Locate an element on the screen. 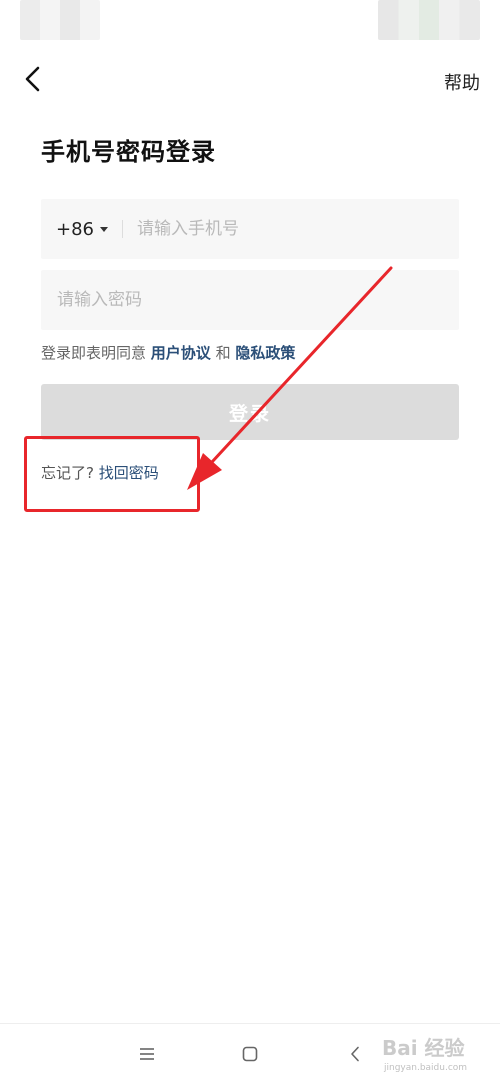 The height and width of the screenshot is (1084, 500). nav-menu-button is located at coordinates (147, 1054).